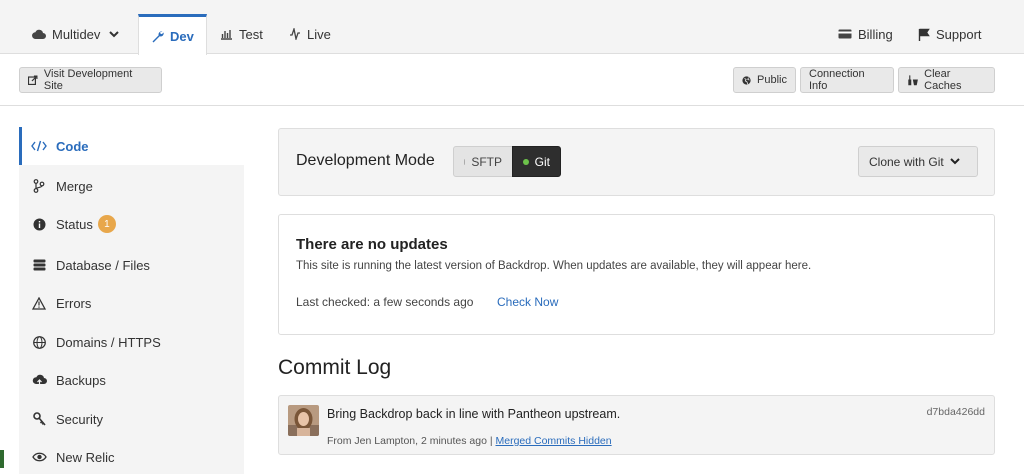 This screenshot has height=474, width=1024. Describe the element at coordinates (526, 161) in the screenshot. I see `git-status-dot` at that location.